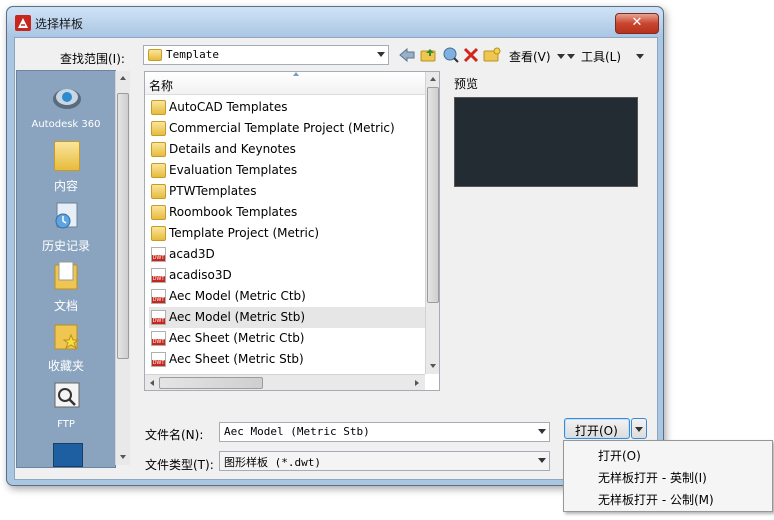 Image resolution: width=774 pixels, height=520 pixels. I want to click on menu-item-open-no-template-imperial: 无样板打开 - 英制(I), so click(652, 477).